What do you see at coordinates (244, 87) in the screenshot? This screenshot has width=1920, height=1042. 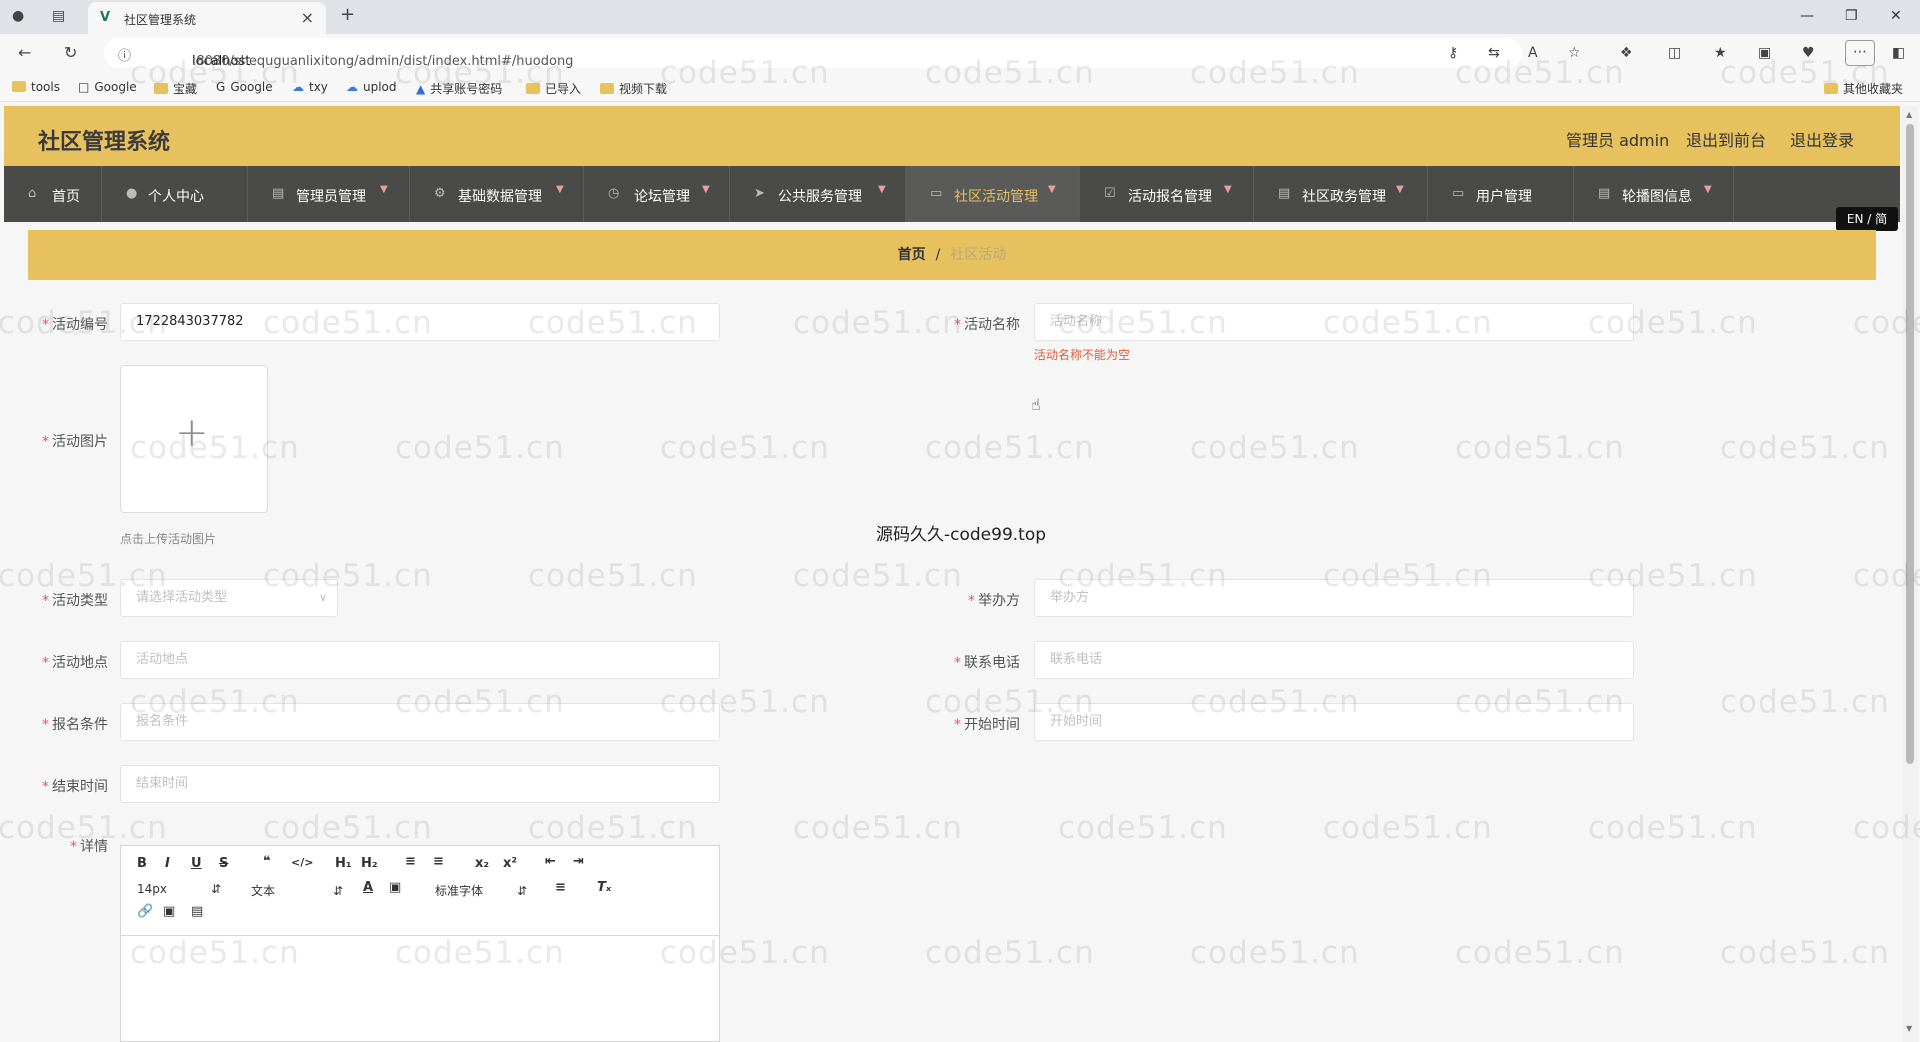 I see `bookmark-item: G Google` at bounding box center [244, 87].